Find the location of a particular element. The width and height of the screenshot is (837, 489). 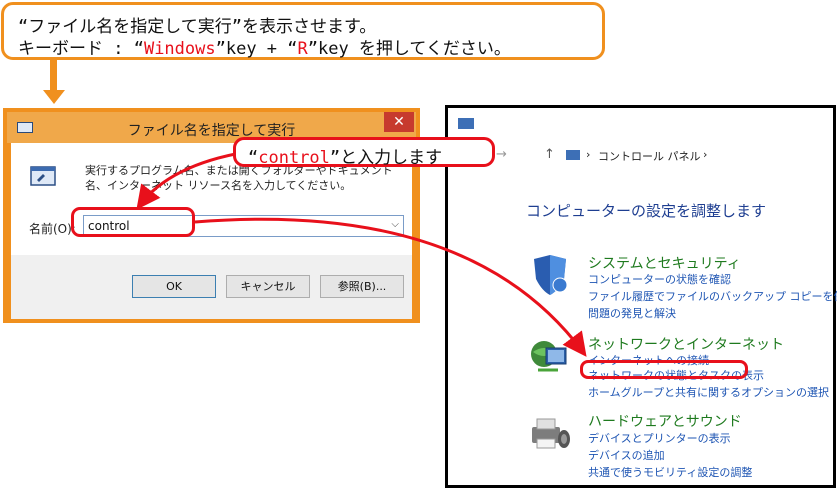

callout-instruction: ”と入力します is located at coordinates (386, 158).